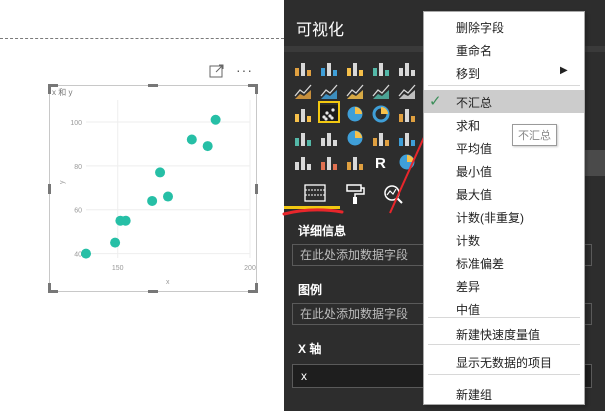  I want to click on fields-tab-icon, so click(315, 193).